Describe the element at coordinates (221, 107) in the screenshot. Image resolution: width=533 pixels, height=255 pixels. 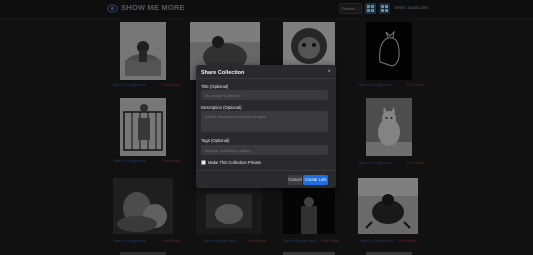
I see `description-label: Description (Optional)` at that location.